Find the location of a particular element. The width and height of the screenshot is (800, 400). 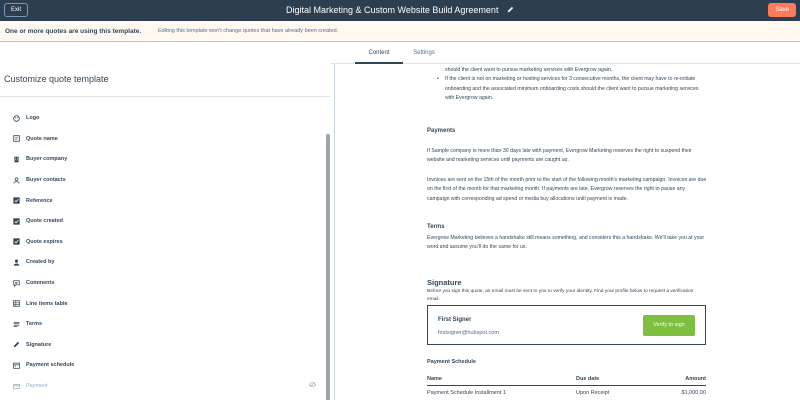

sidebar-scrollbar is located at coordinates (328, 267).